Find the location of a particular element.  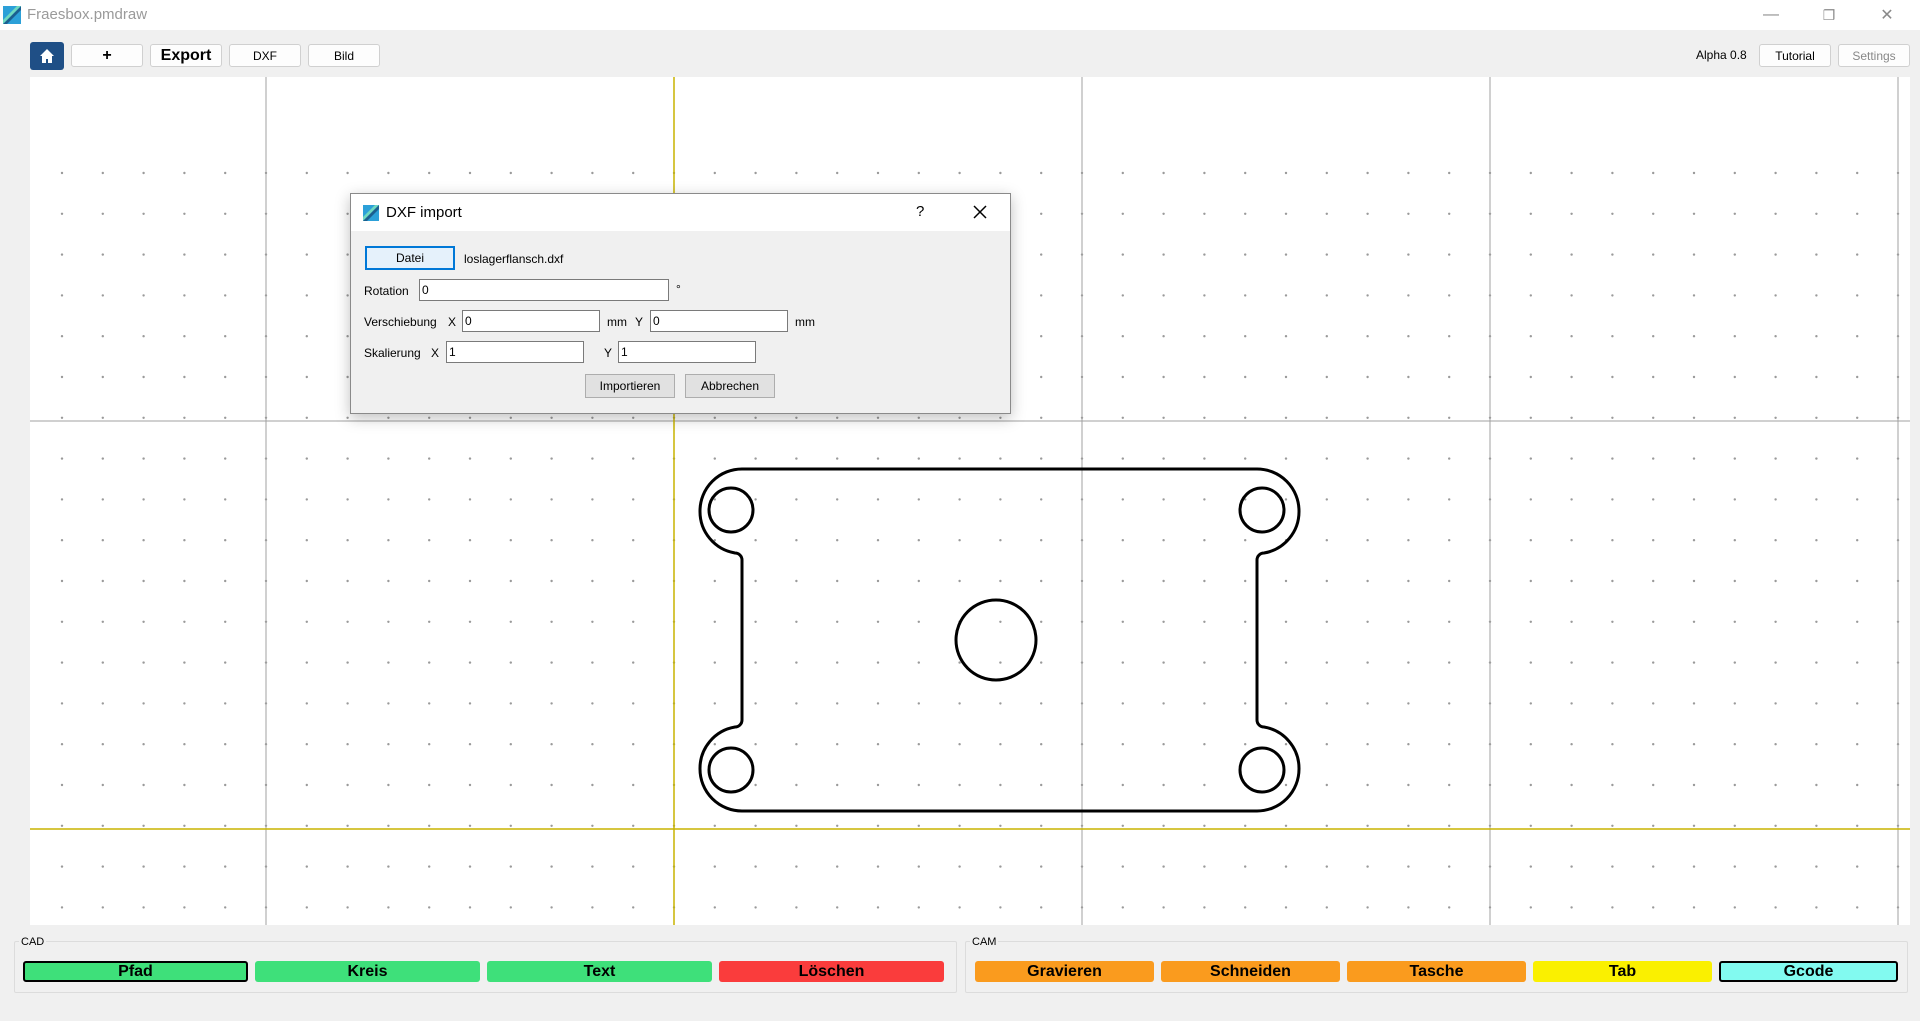

loeschen-button: Löschen is located at coordinates (831, 971).